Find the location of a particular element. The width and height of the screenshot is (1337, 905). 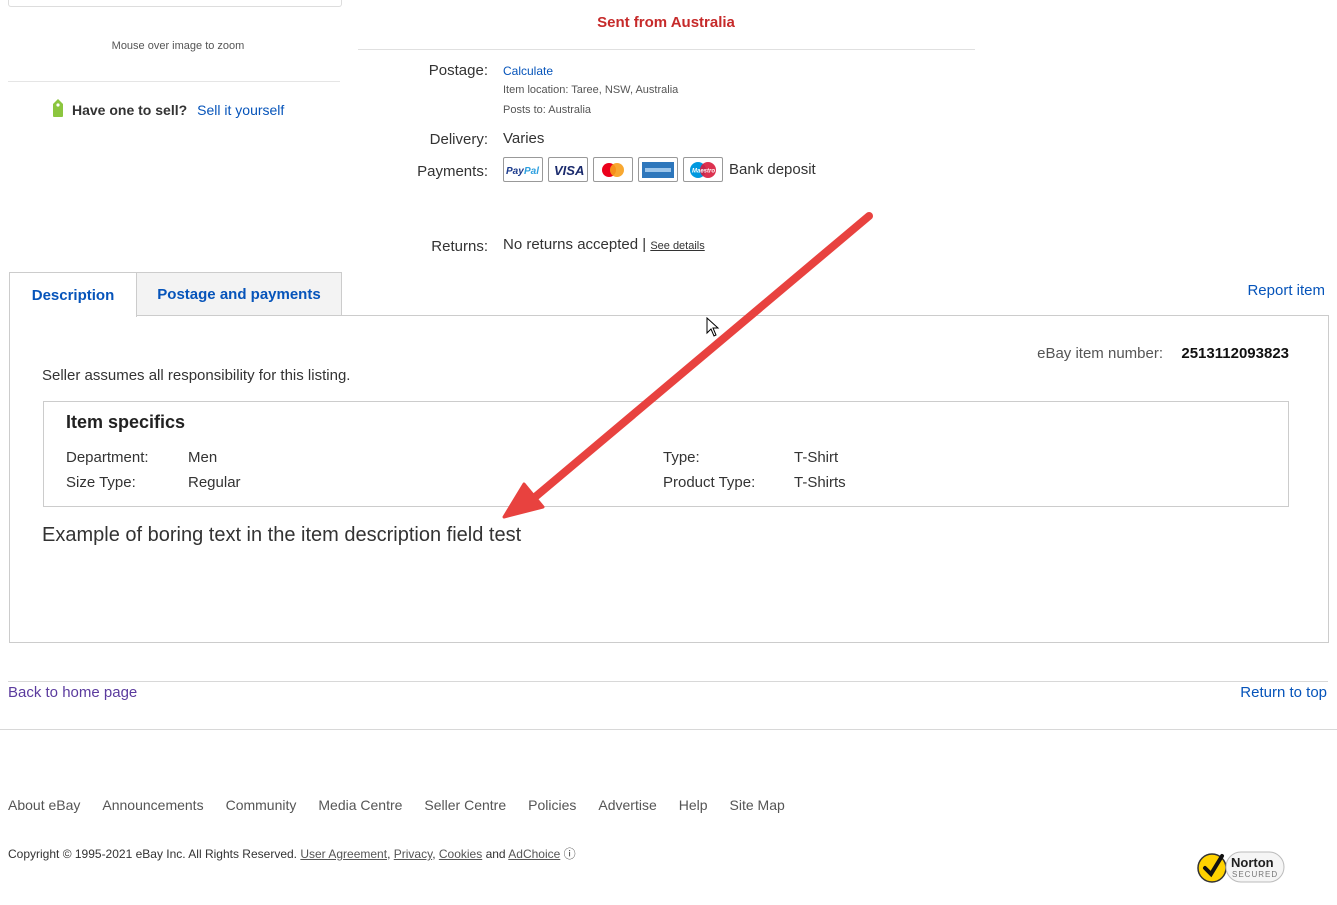

paypal-icon: Pay Pal is located at coordinates (523, 169).